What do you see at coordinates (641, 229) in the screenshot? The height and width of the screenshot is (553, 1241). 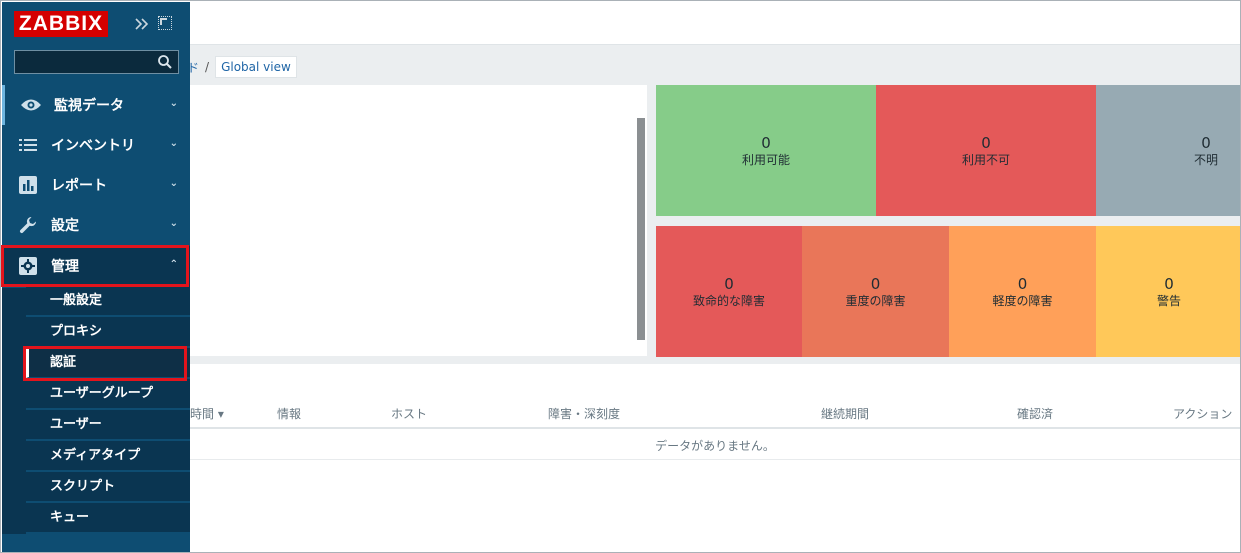 I see `widget-scrollbar` at bounding box center [641, 229].